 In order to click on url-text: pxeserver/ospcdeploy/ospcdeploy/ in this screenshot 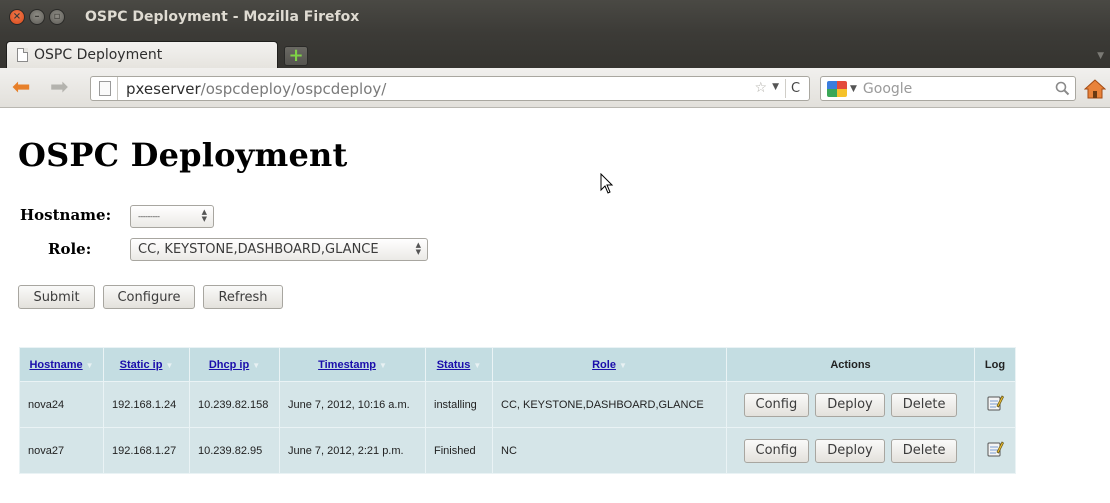, I will do `click(256, 89)`.